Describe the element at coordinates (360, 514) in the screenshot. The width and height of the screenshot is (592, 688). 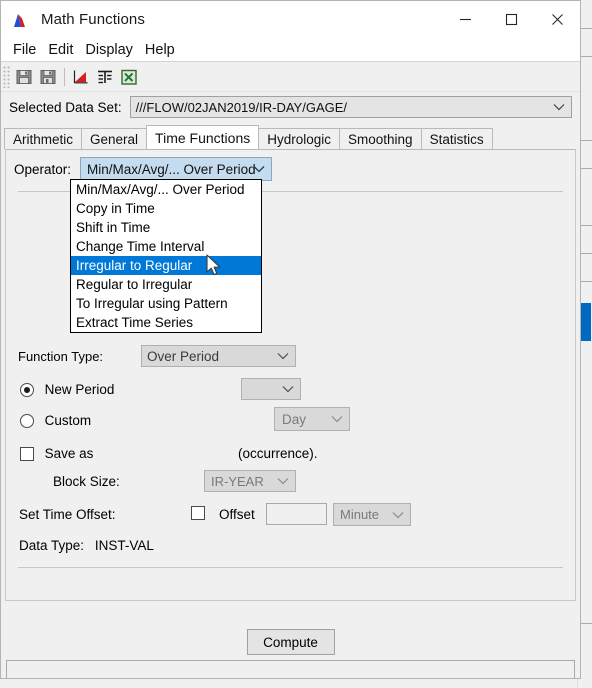
I see `offset-unit-value: Minute` at that location.